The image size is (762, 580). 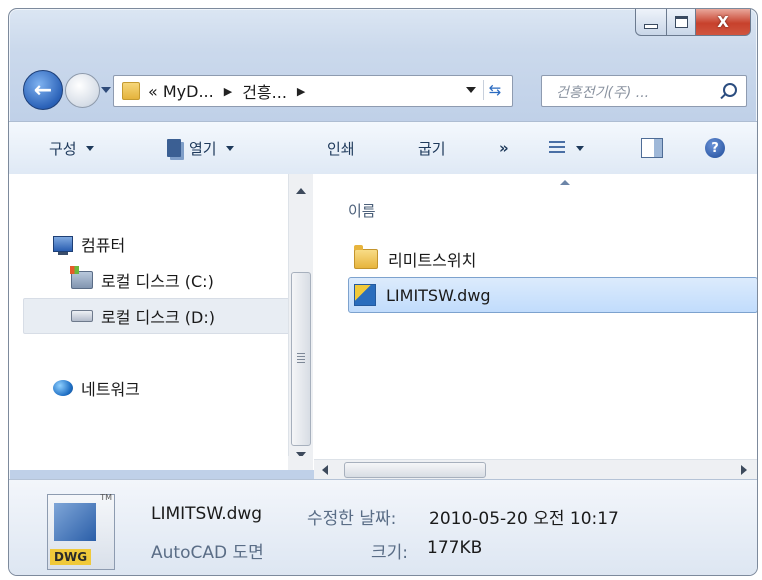 What do you see at coordinates (552, 295) in the screenshot?
I see `file-row-dwg: LIMITSW.dwg` at bounding box center [552, 295].